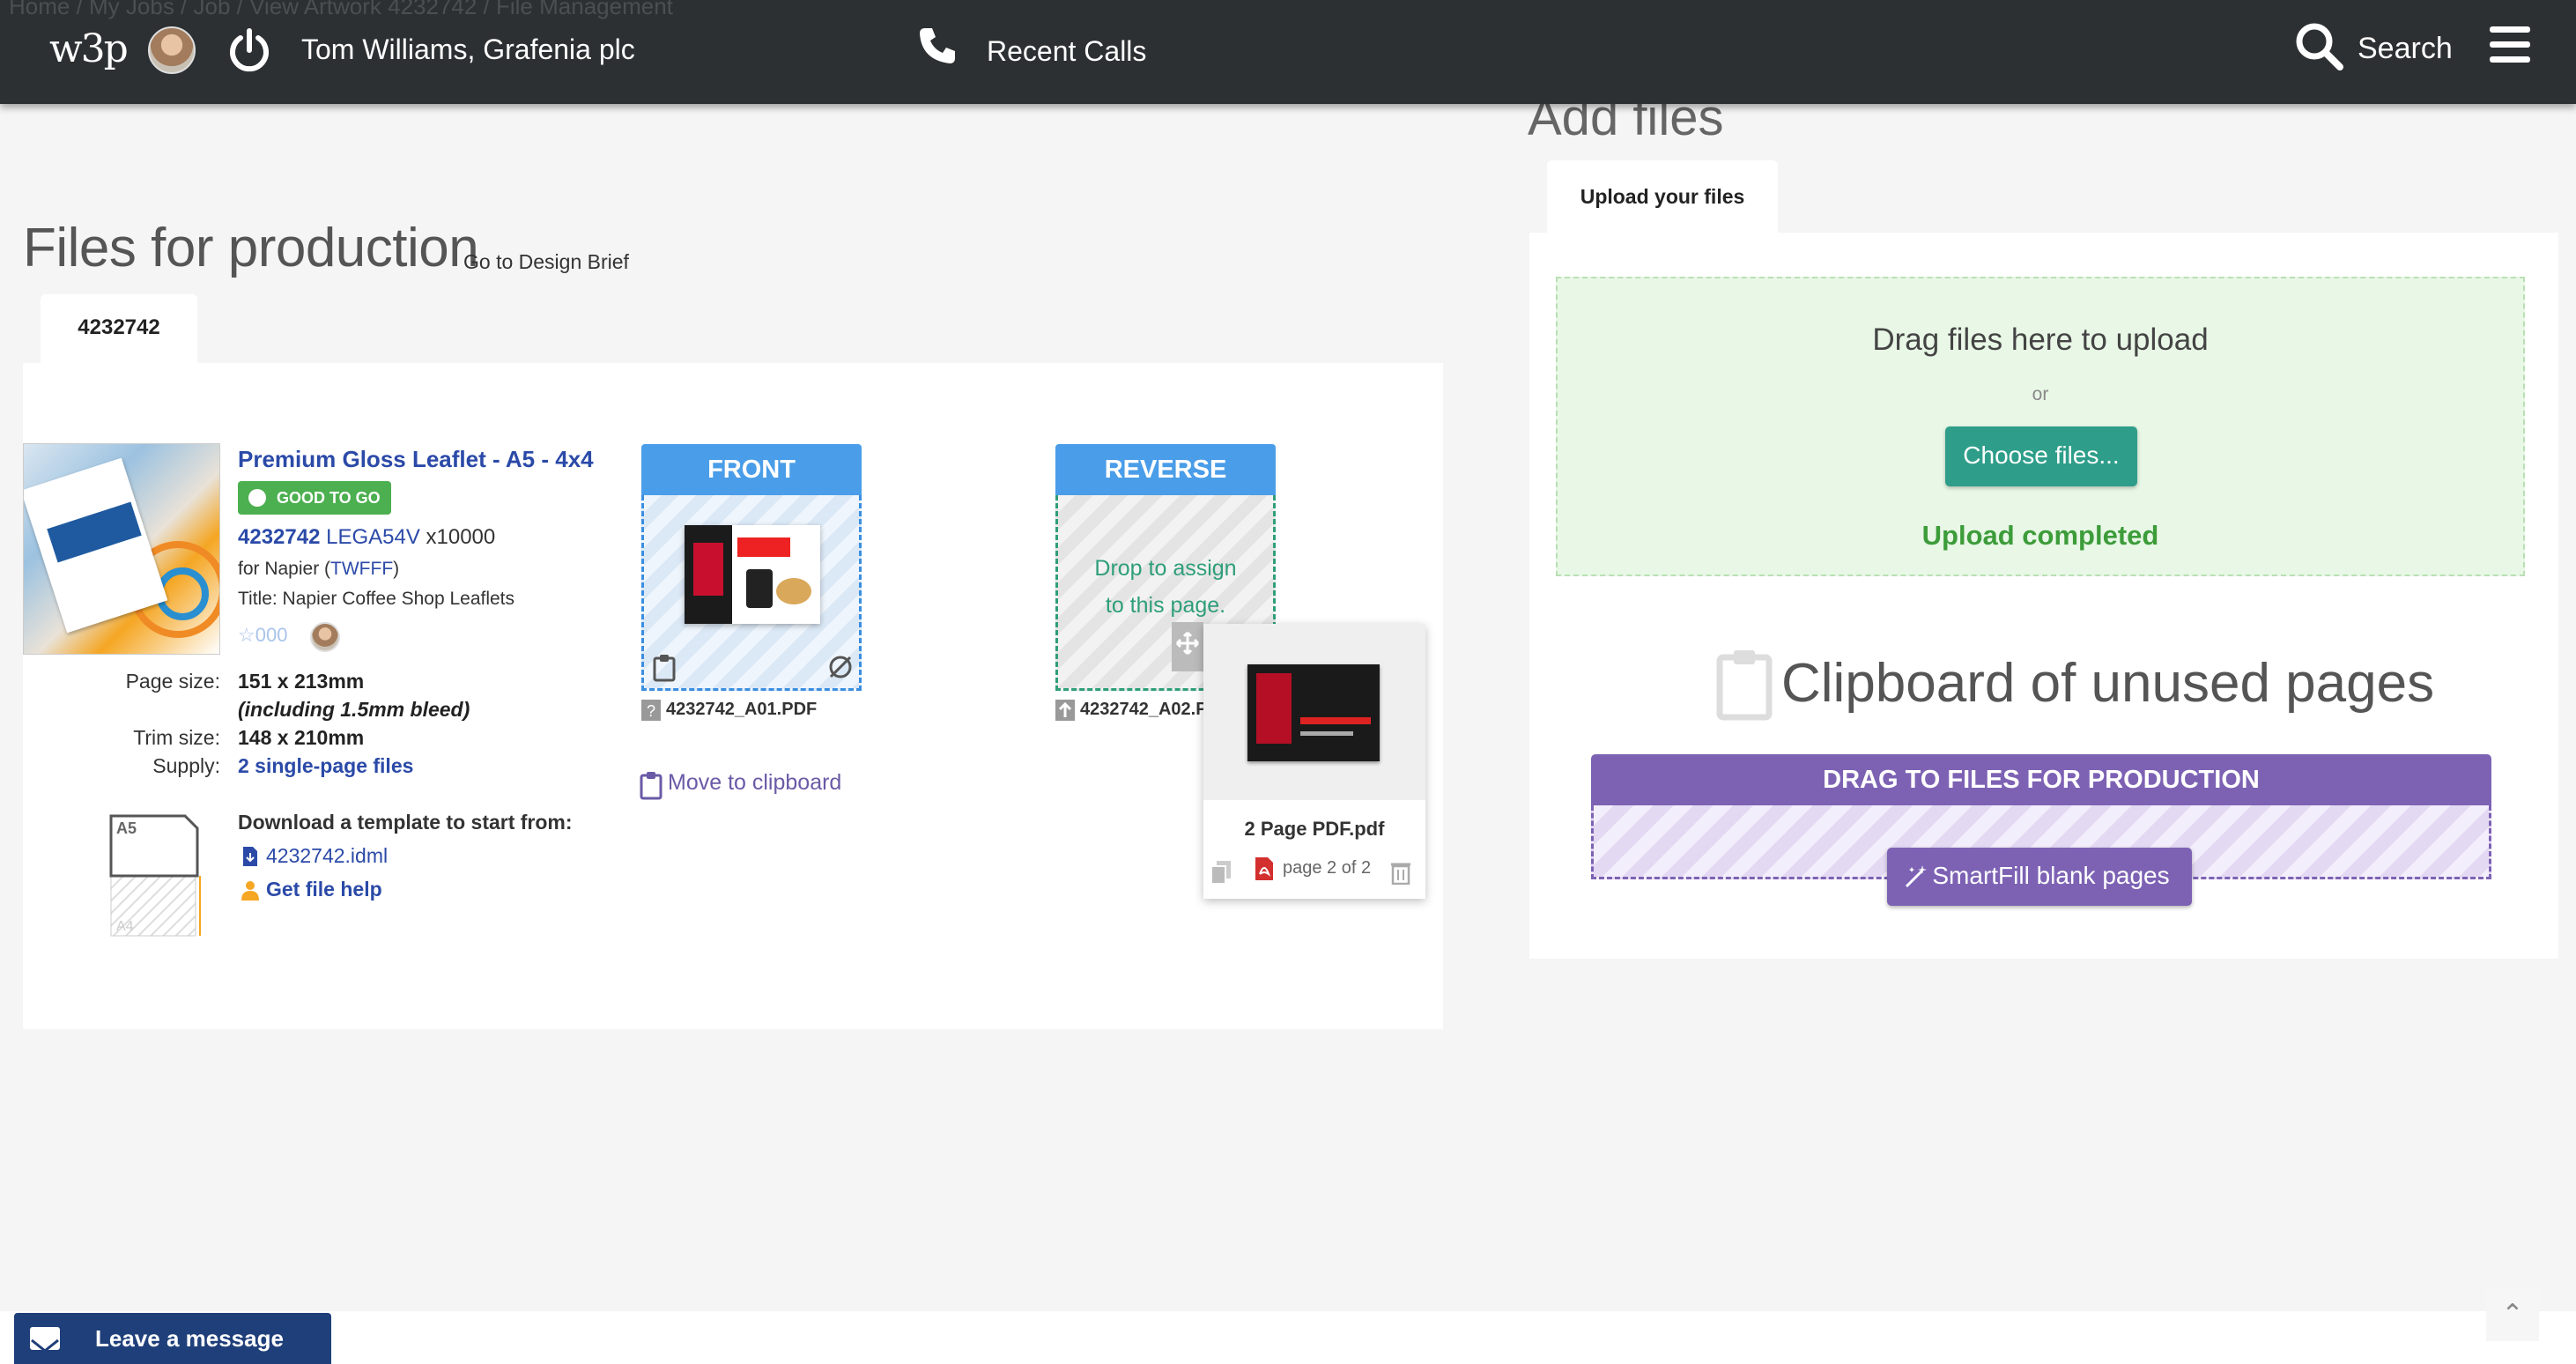  What do you see at coordinates (2406, 49) in the screenshot?
I see `search-link: Search` at bounding box center [2406, 49].